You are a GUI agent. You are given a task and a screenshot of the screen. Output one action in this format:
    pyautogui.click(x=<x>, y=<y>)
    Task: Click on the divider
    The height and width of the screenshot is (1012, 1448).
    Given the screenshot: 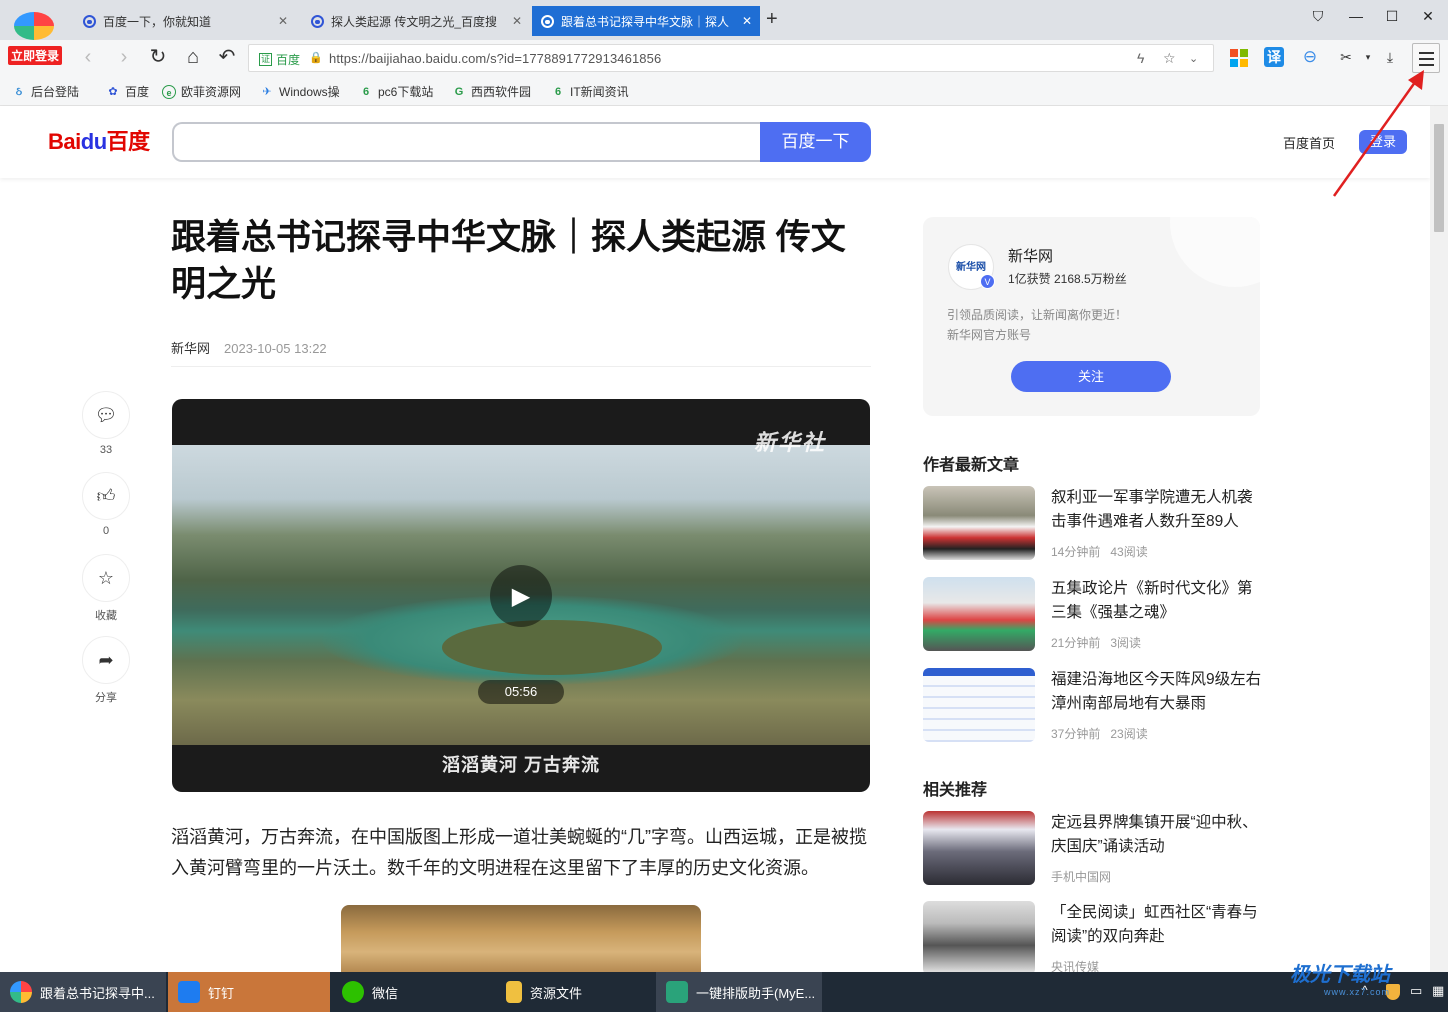 What is the action you would take?
    pyautogui.click(x=521, y=366)
    